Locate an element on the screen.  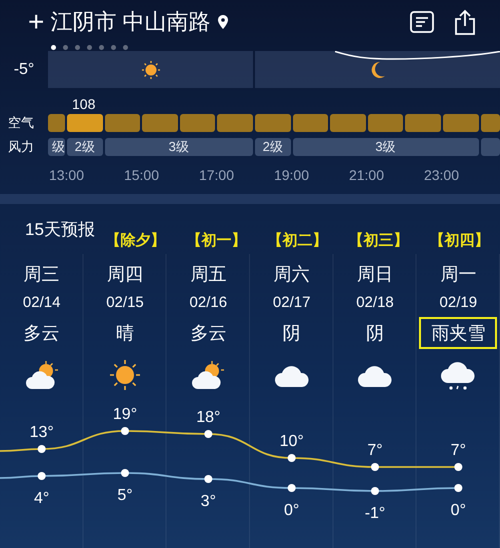
temperature-label: 13° is located at coordinates (42, 432).